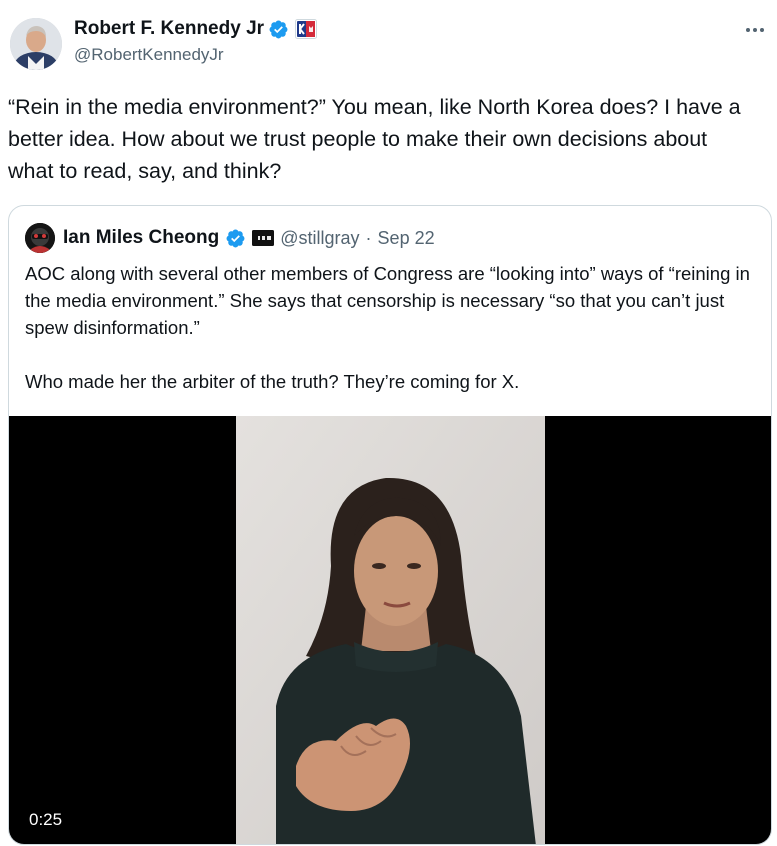 This screenshot has width=777, height=846. Describe the element at coordinates (46, 819) in the screenshot. I see `video-duration: 0:25` at that location.